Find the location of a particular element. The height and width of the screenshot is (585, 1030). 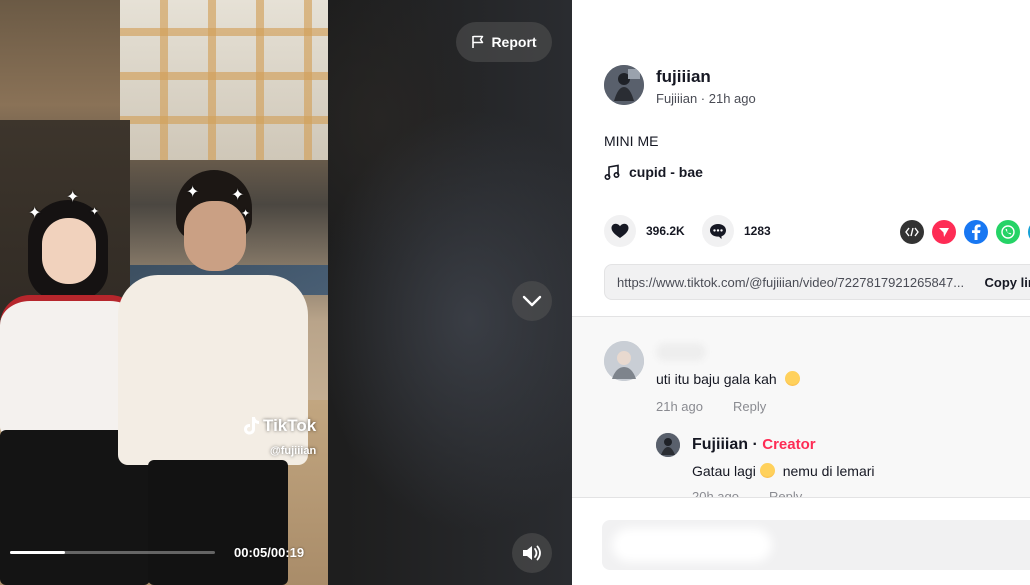

creator-badge: Creator is located at coordinates (789, 444).